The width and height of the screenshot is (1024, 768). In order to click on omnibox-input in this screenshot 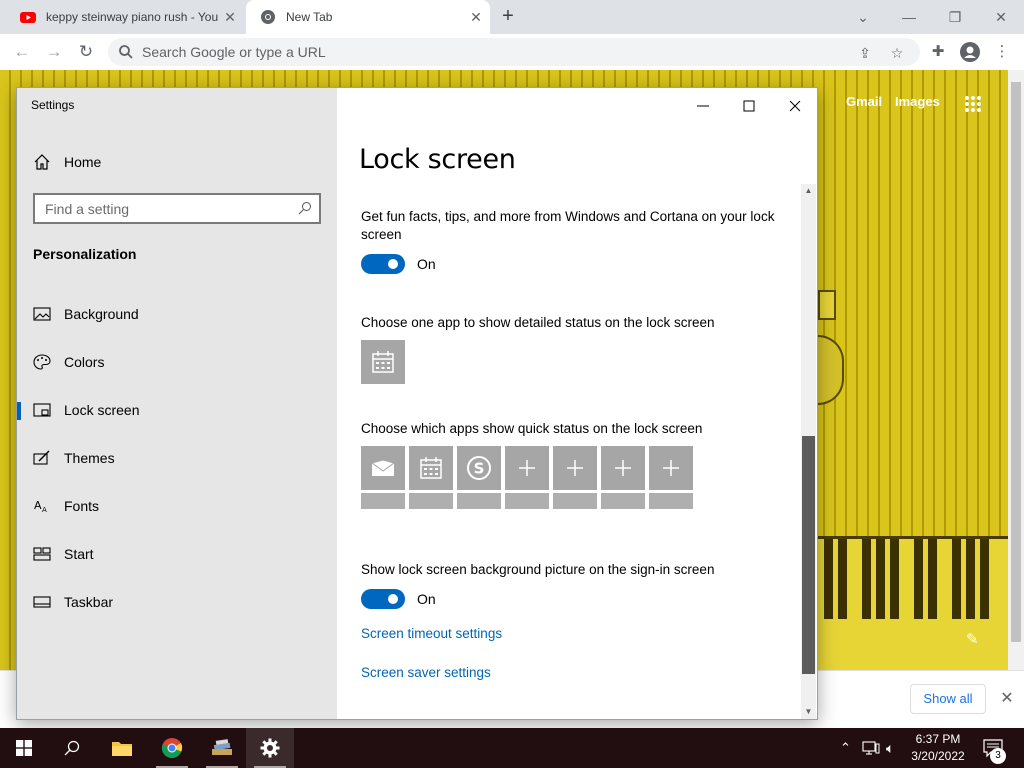, I will do `click(492, 52)`.